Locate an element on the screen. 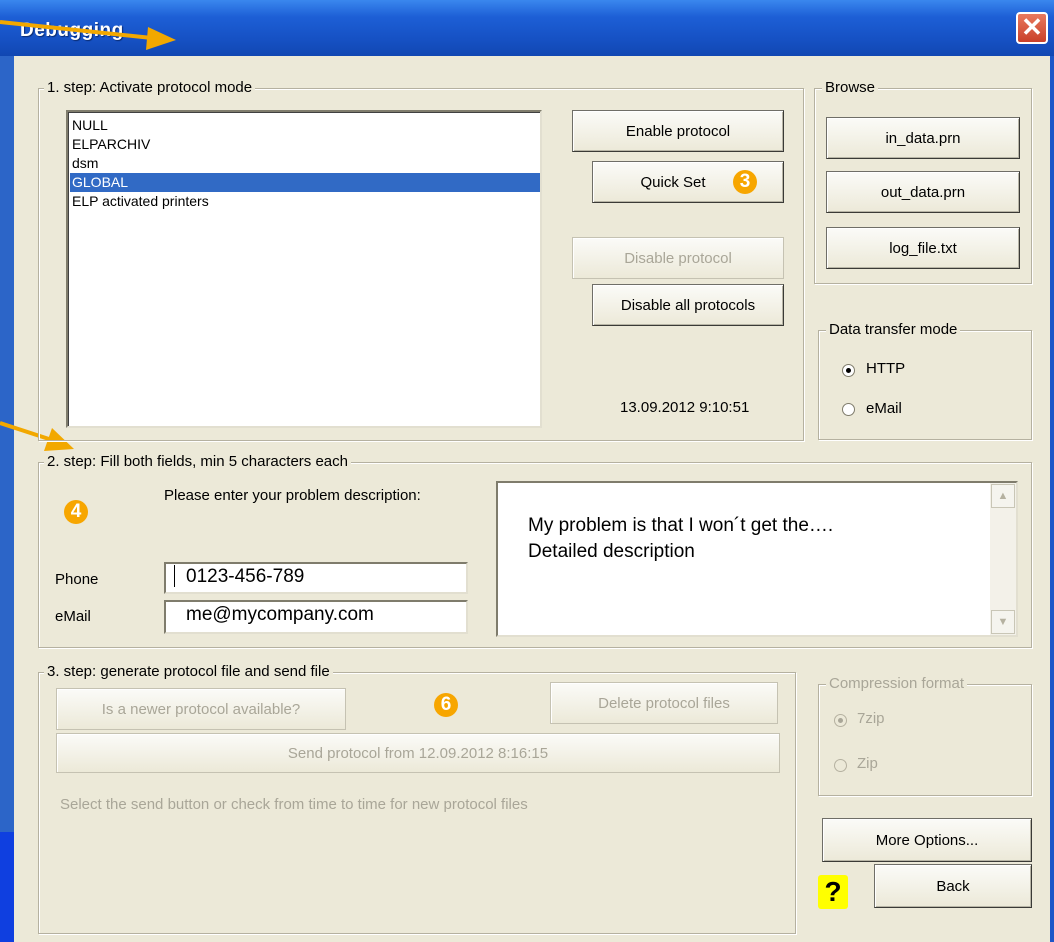  list-item-selected: GLOBAL is located at coordinates (305, 182).